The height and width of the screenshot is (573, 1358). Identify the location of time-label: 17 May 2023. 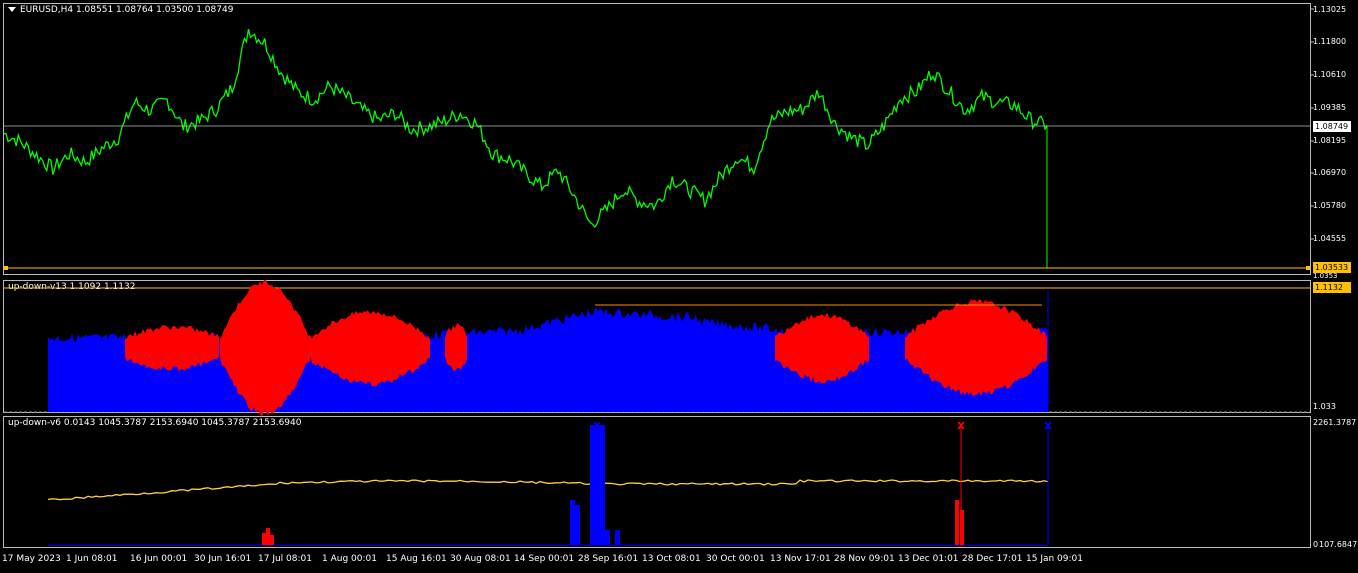
(31, 559).